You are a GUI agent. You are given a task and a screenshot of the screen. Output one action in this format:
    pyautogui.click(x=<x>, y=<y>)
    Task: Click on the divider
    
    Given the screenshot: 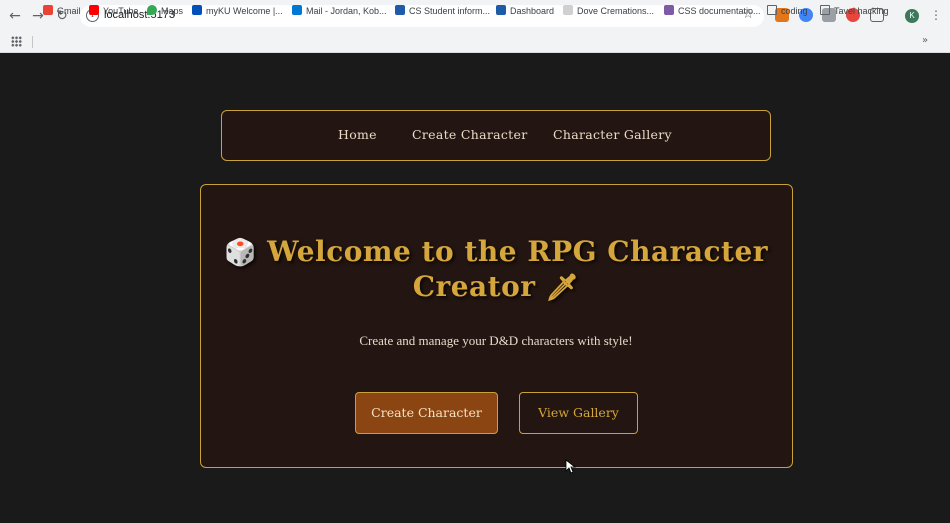 What is the action you would take?
    pyautogui.click(x=32, y=42)
    